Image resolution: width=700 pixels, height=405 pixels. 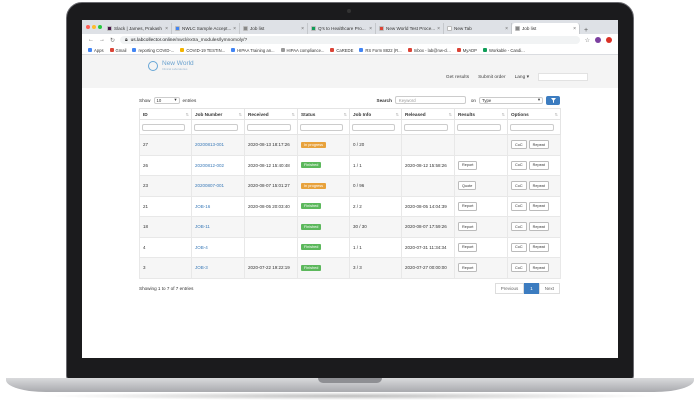 I want to click on close-window-icon, so click(x=88, y=27).